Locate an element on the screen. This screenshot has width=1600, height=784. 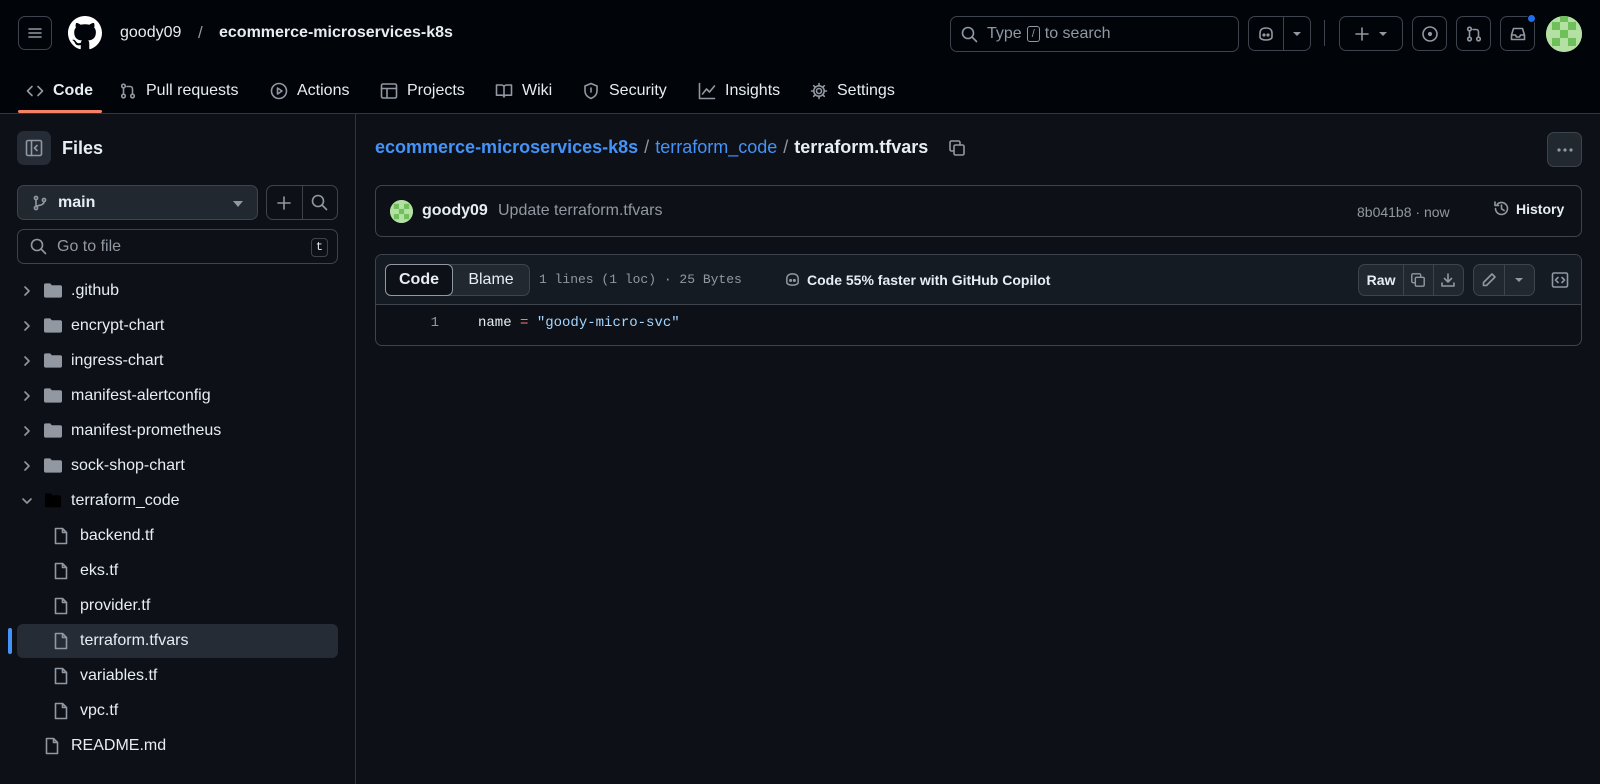
github-logo is located at coordinates (85, 33).